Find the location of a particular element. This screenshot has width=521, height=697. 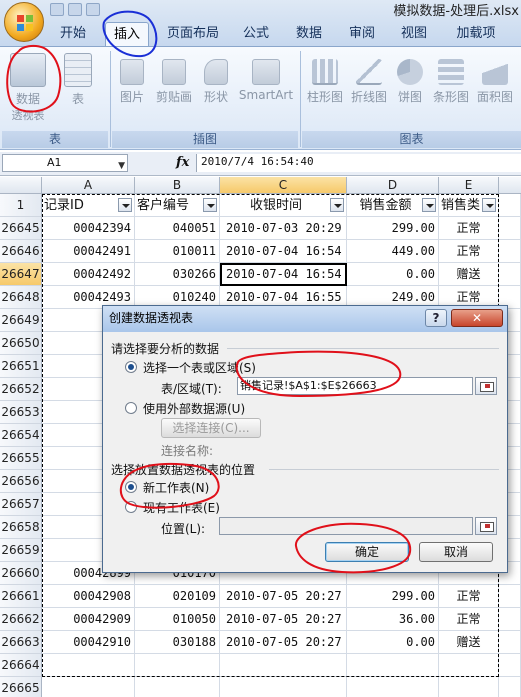

cell-customer-id: 010011 is located at coordinates (177, 251).